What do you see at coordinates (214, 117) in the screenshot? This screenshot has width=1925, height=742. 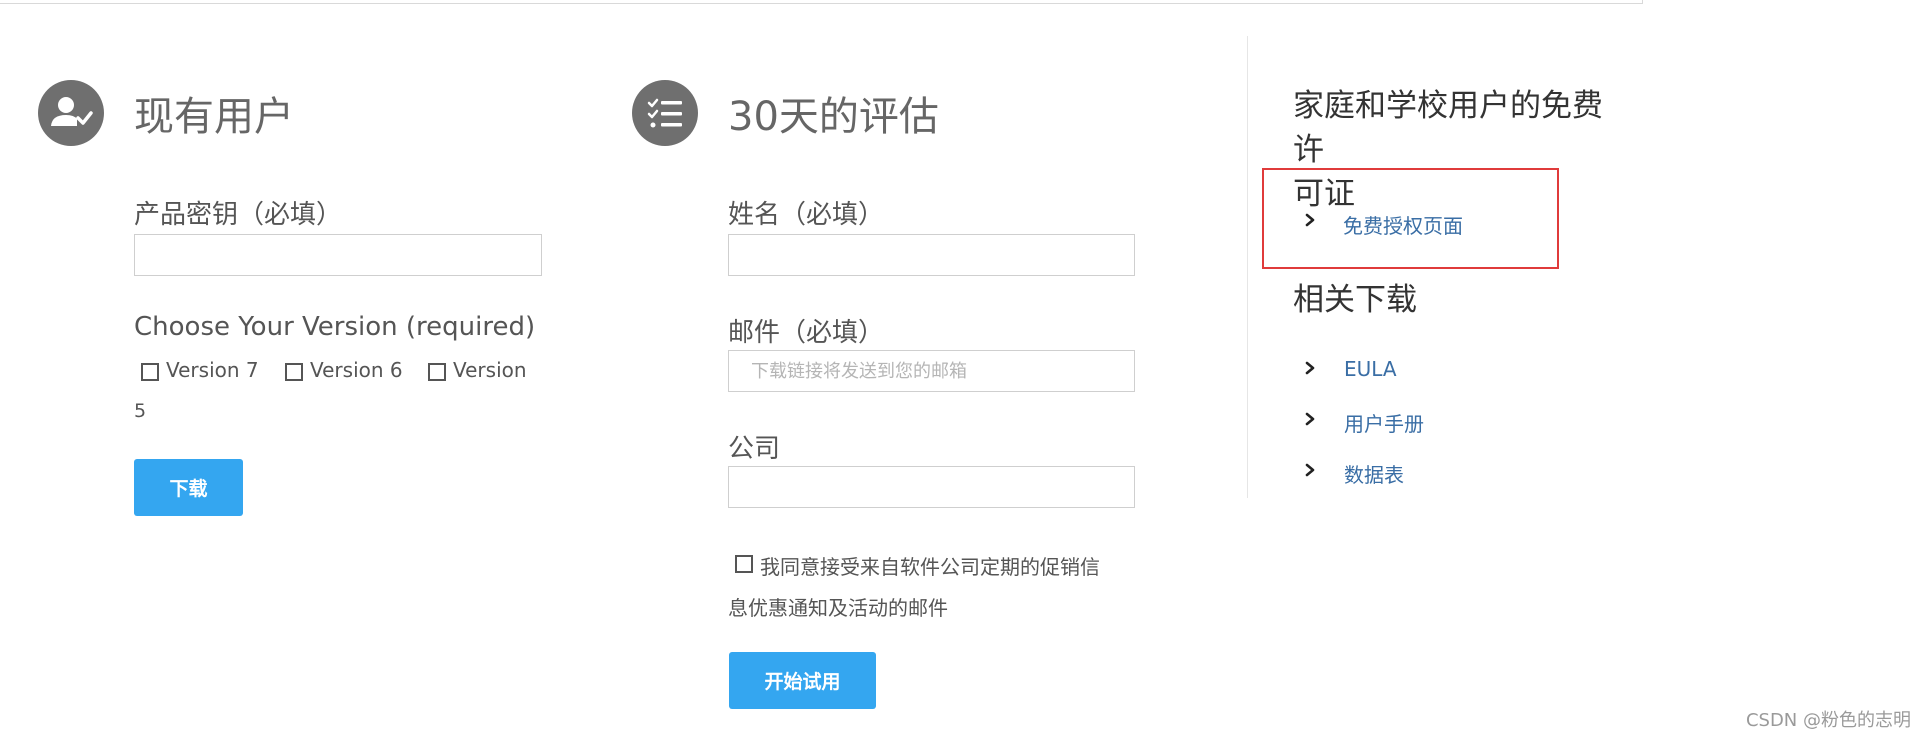 I see `existing-user-heading: 现有用户` at bounding box center [214, 117].